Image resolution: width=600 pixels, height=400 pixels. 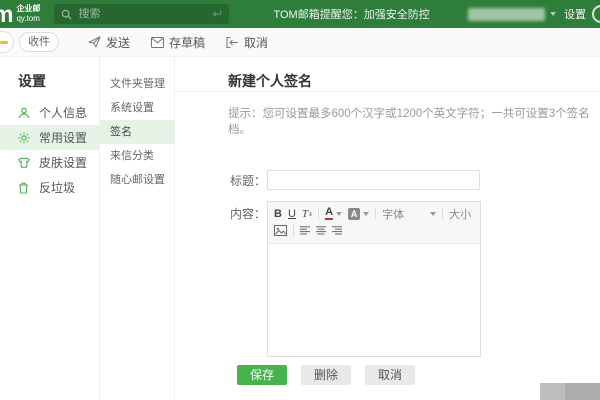 What do you see at coordinates (418, 375) in the screenshot?
I see `form-buttons: 保存 删除 取消` at bounding box center [418, 375].